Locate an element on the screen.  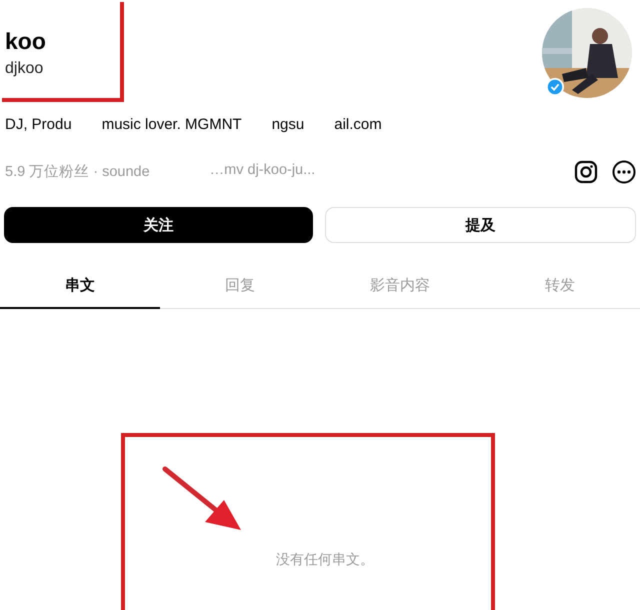
follow-button: 关注 is located at coordinates (158, 225).